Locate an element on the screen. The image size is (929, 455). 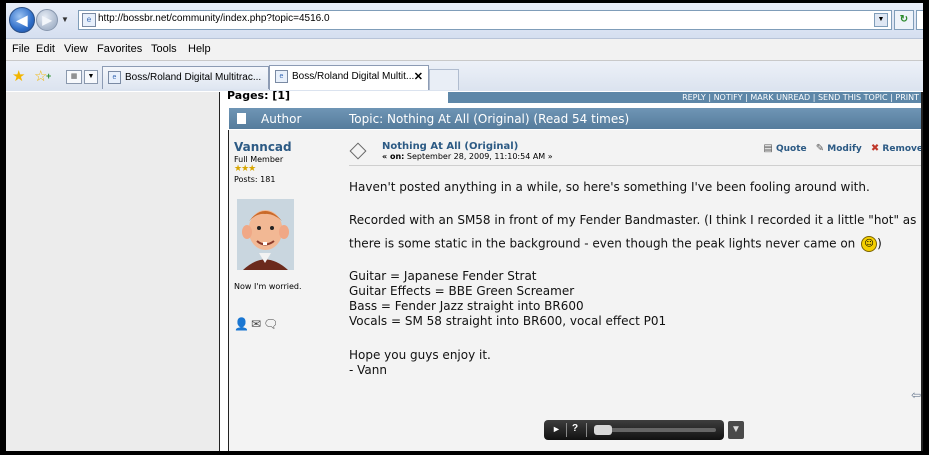
tab-multitrack-2: e Boss/Roland Digital Multit... ✕ is located at coordinates (349, 77).